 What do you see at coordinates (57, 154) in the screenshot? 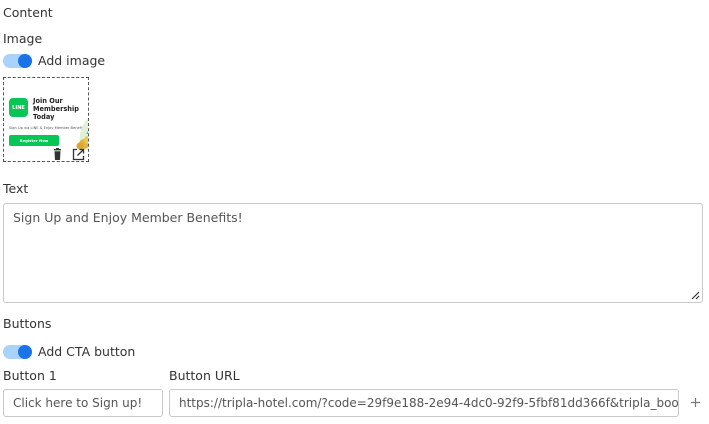
I see `trash-icon` at bounding box center [57, 154].